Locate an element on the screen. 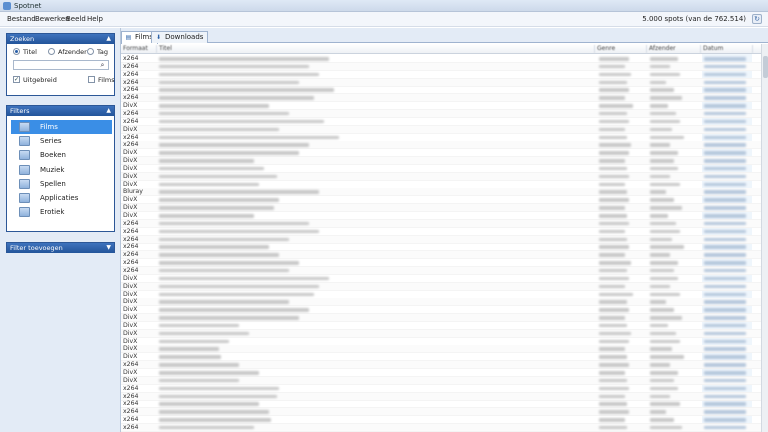 This screenshot has height=432, width=768. column-header-formaat: Formaat is located at coordinates (140, 49).